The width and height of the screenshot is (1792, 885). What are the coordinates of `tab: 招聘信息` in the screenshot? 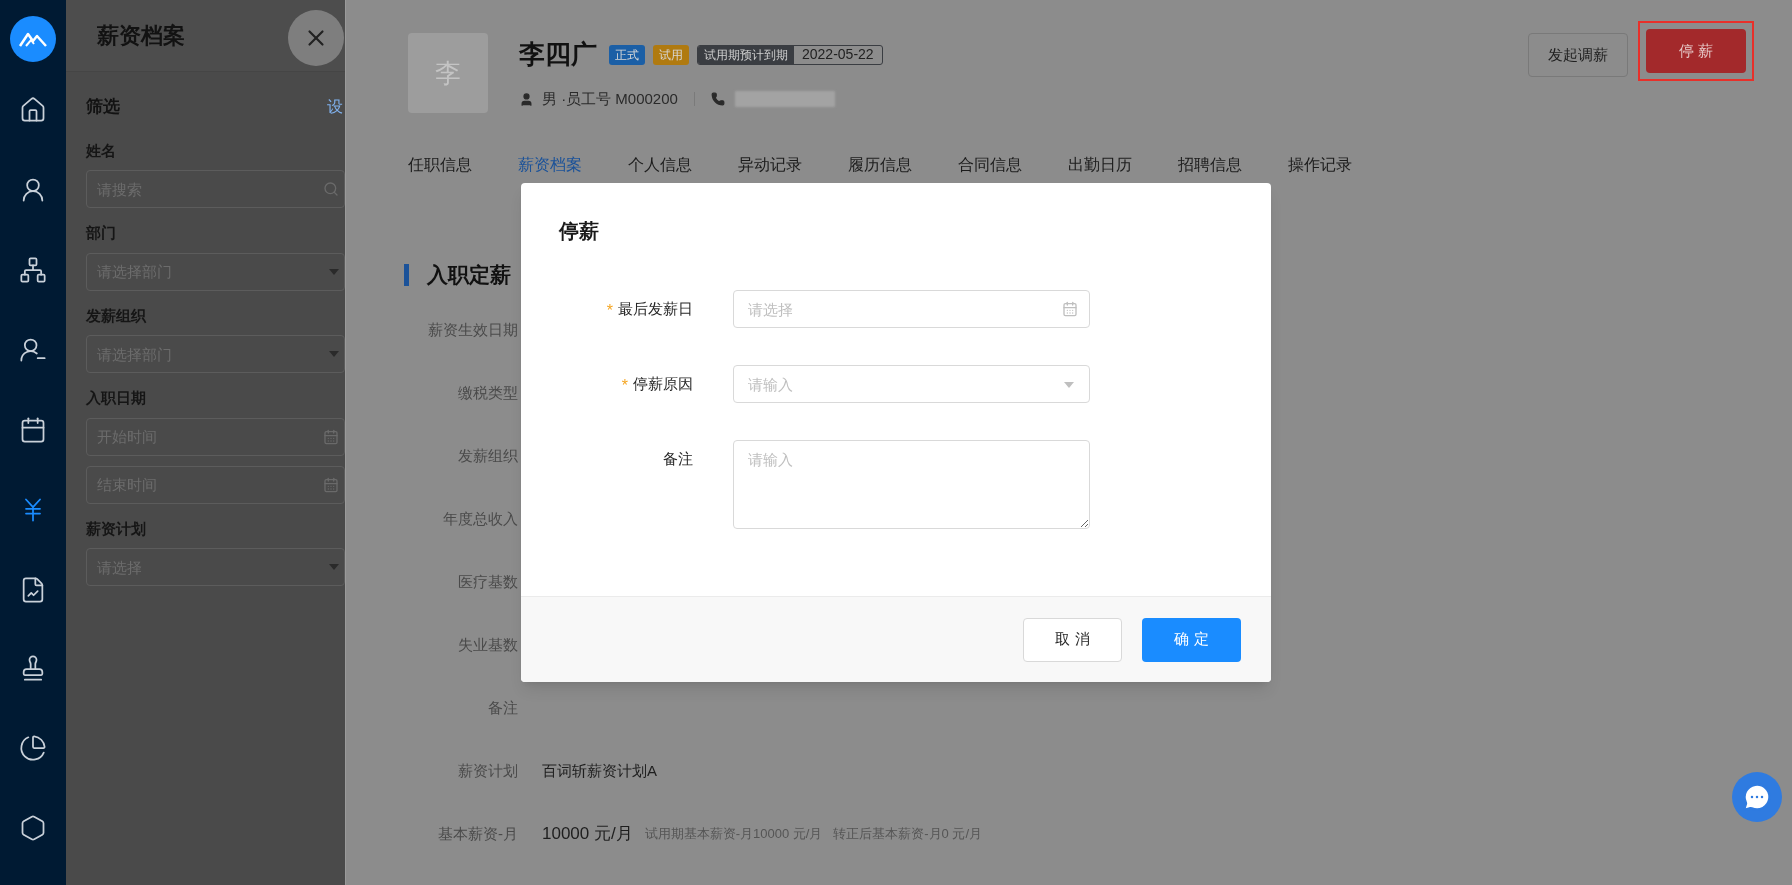 It's located at (1210, 165).